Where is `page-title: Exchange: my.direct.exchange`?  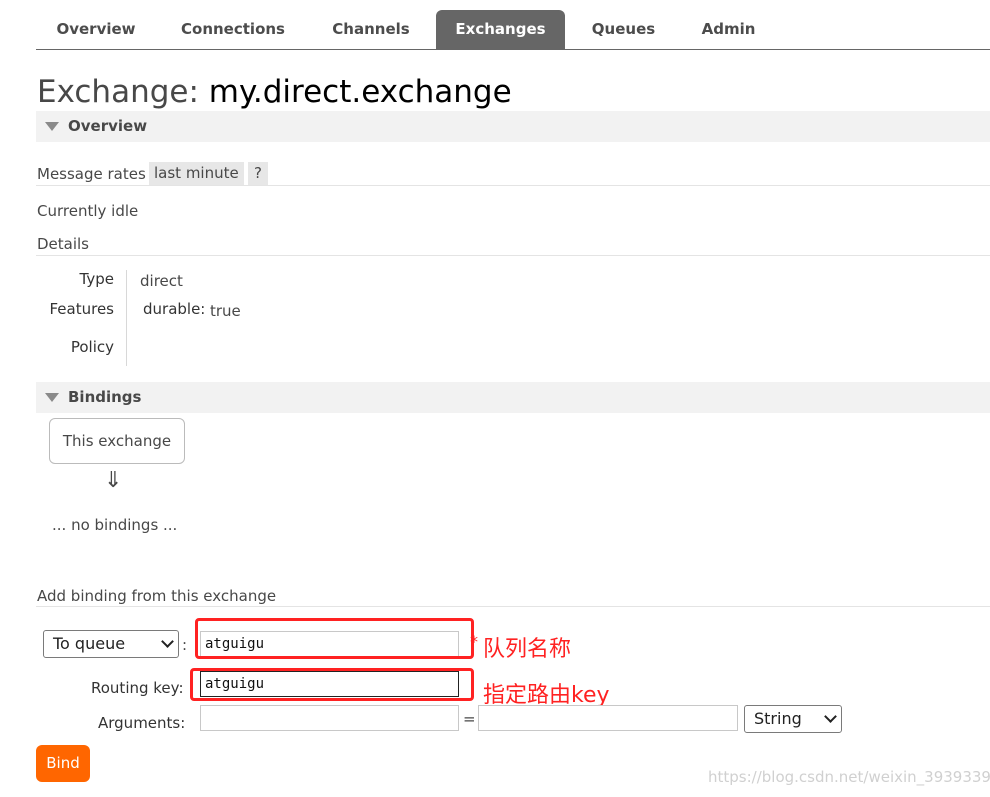
page-title: Exchange: my.direct.exchange is located at coordinates (274, 92).